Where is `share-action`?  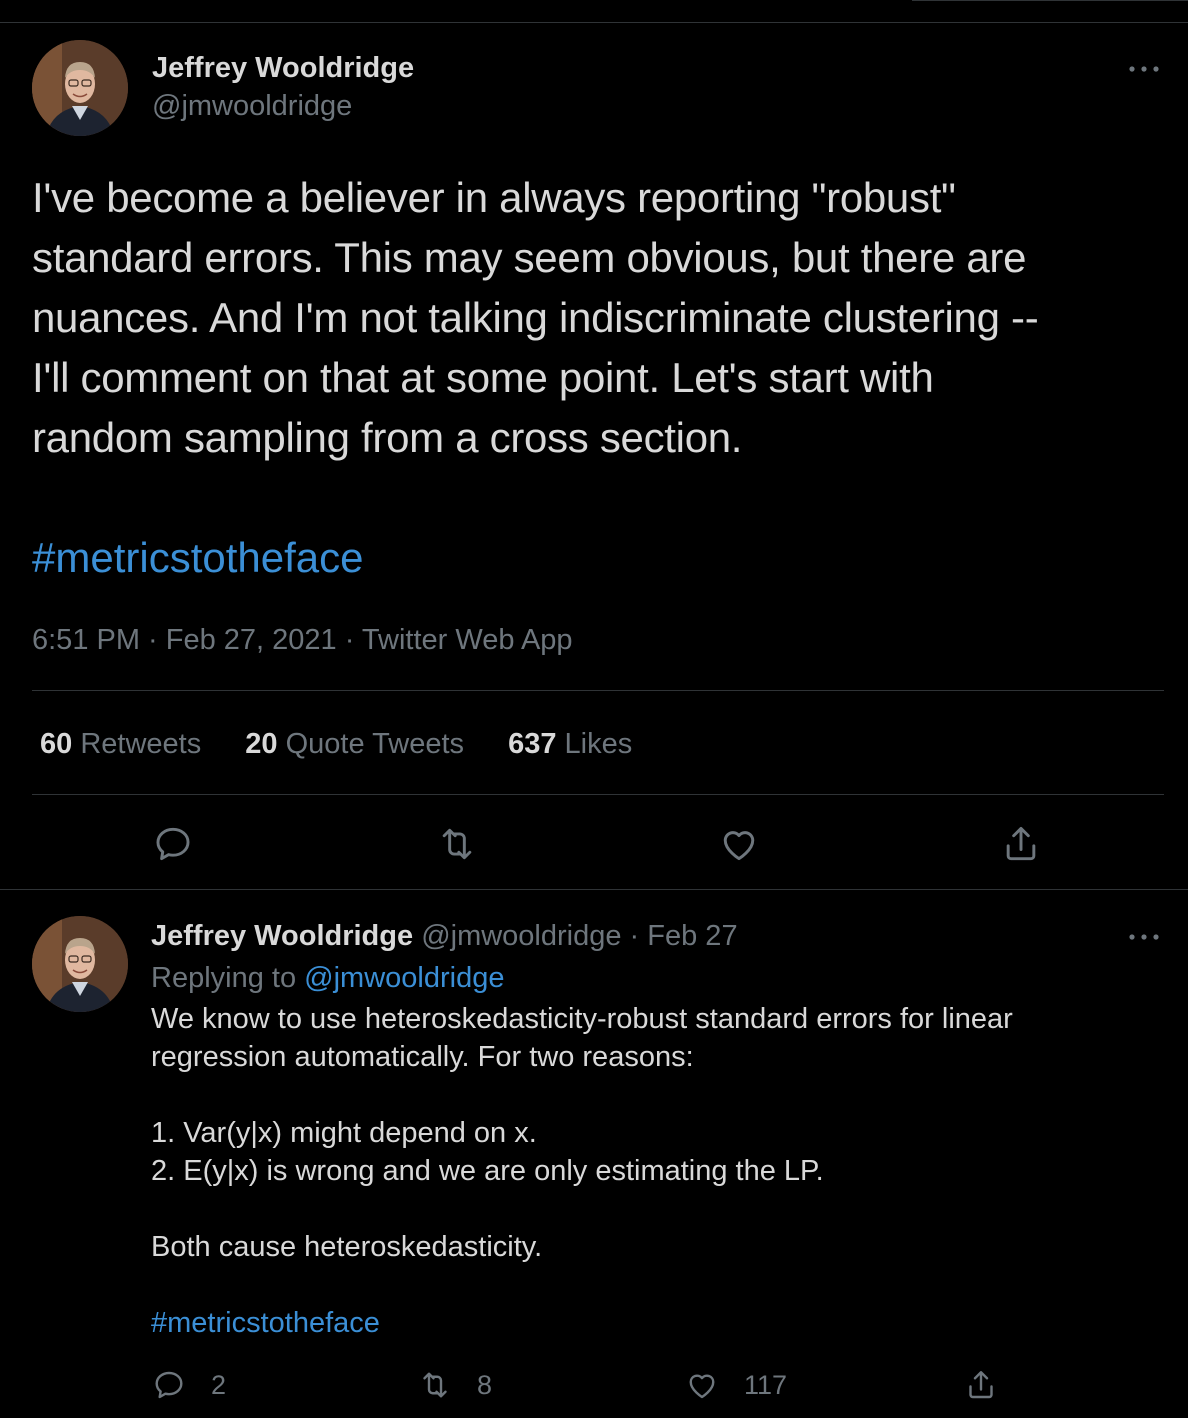 share-action is located at coordinates (993, 1385).